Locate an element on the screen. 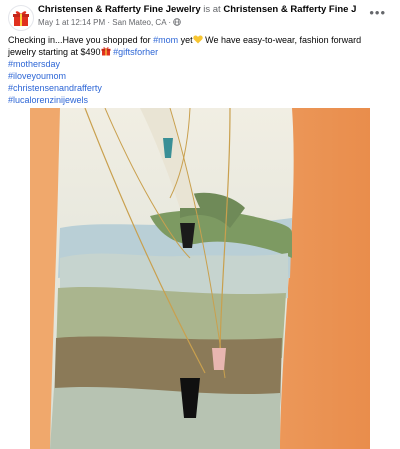 This screenshot has height=449, width=400. hashtag-giftsforher: #giftsforher is located at coordinates (135, 52).